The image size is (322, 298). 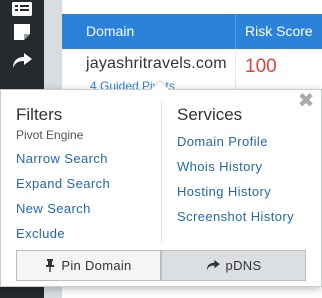 I want to click on filters-subheading: Pivot Engine, so click(x=50, y=135).